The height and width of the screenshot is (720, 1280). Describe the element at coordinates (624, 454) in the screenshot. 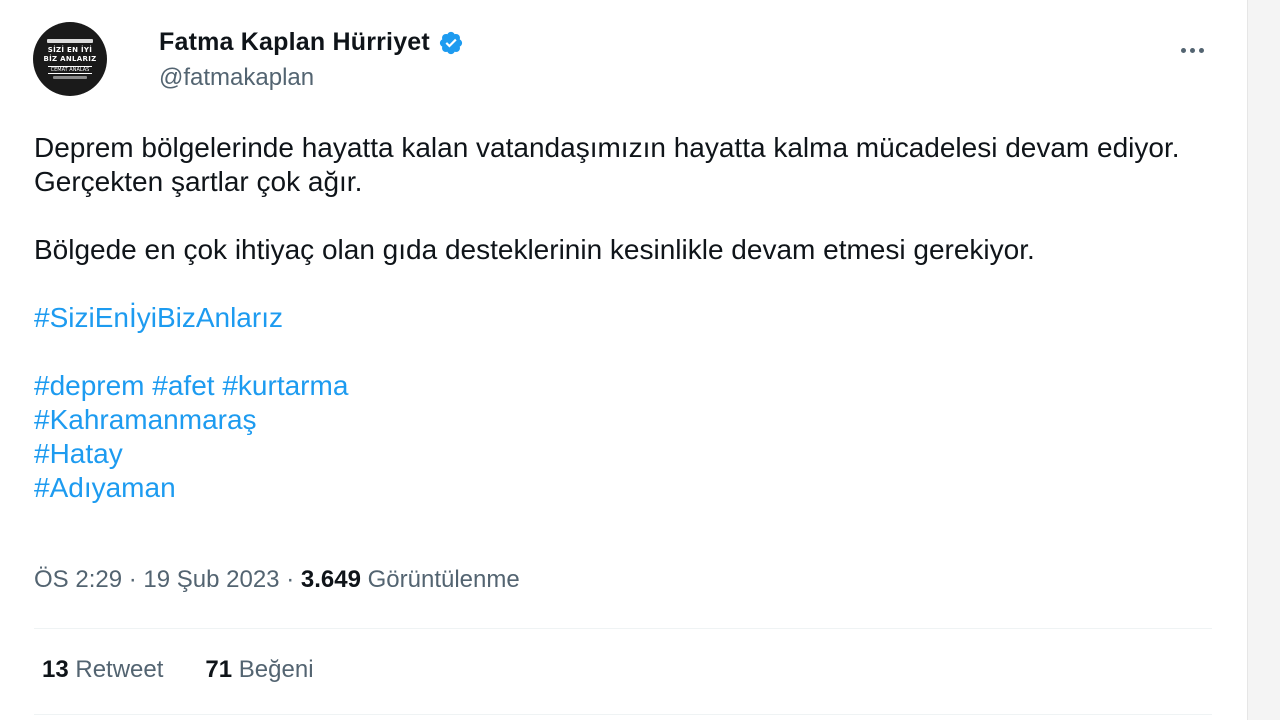

I see `hashtag-line-3: #Hatay` at that location.